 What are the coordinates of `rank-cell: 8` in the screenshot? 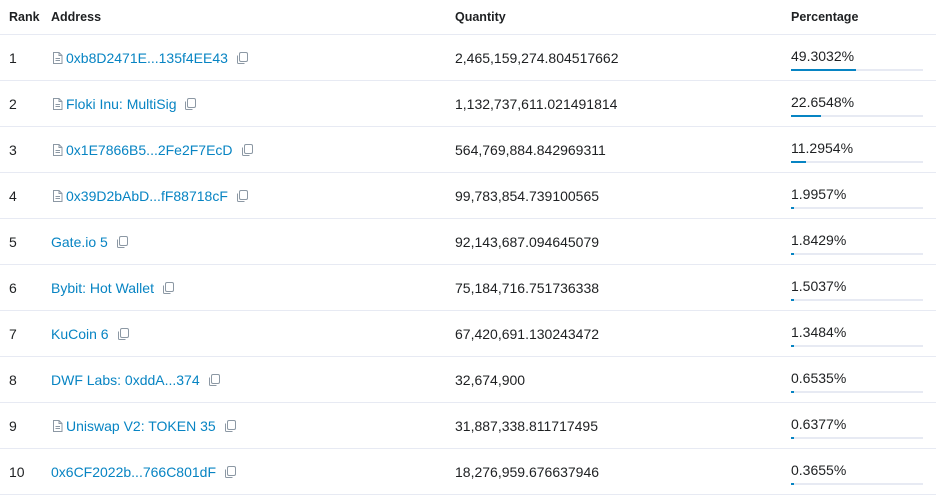 It's located at (13, 379).